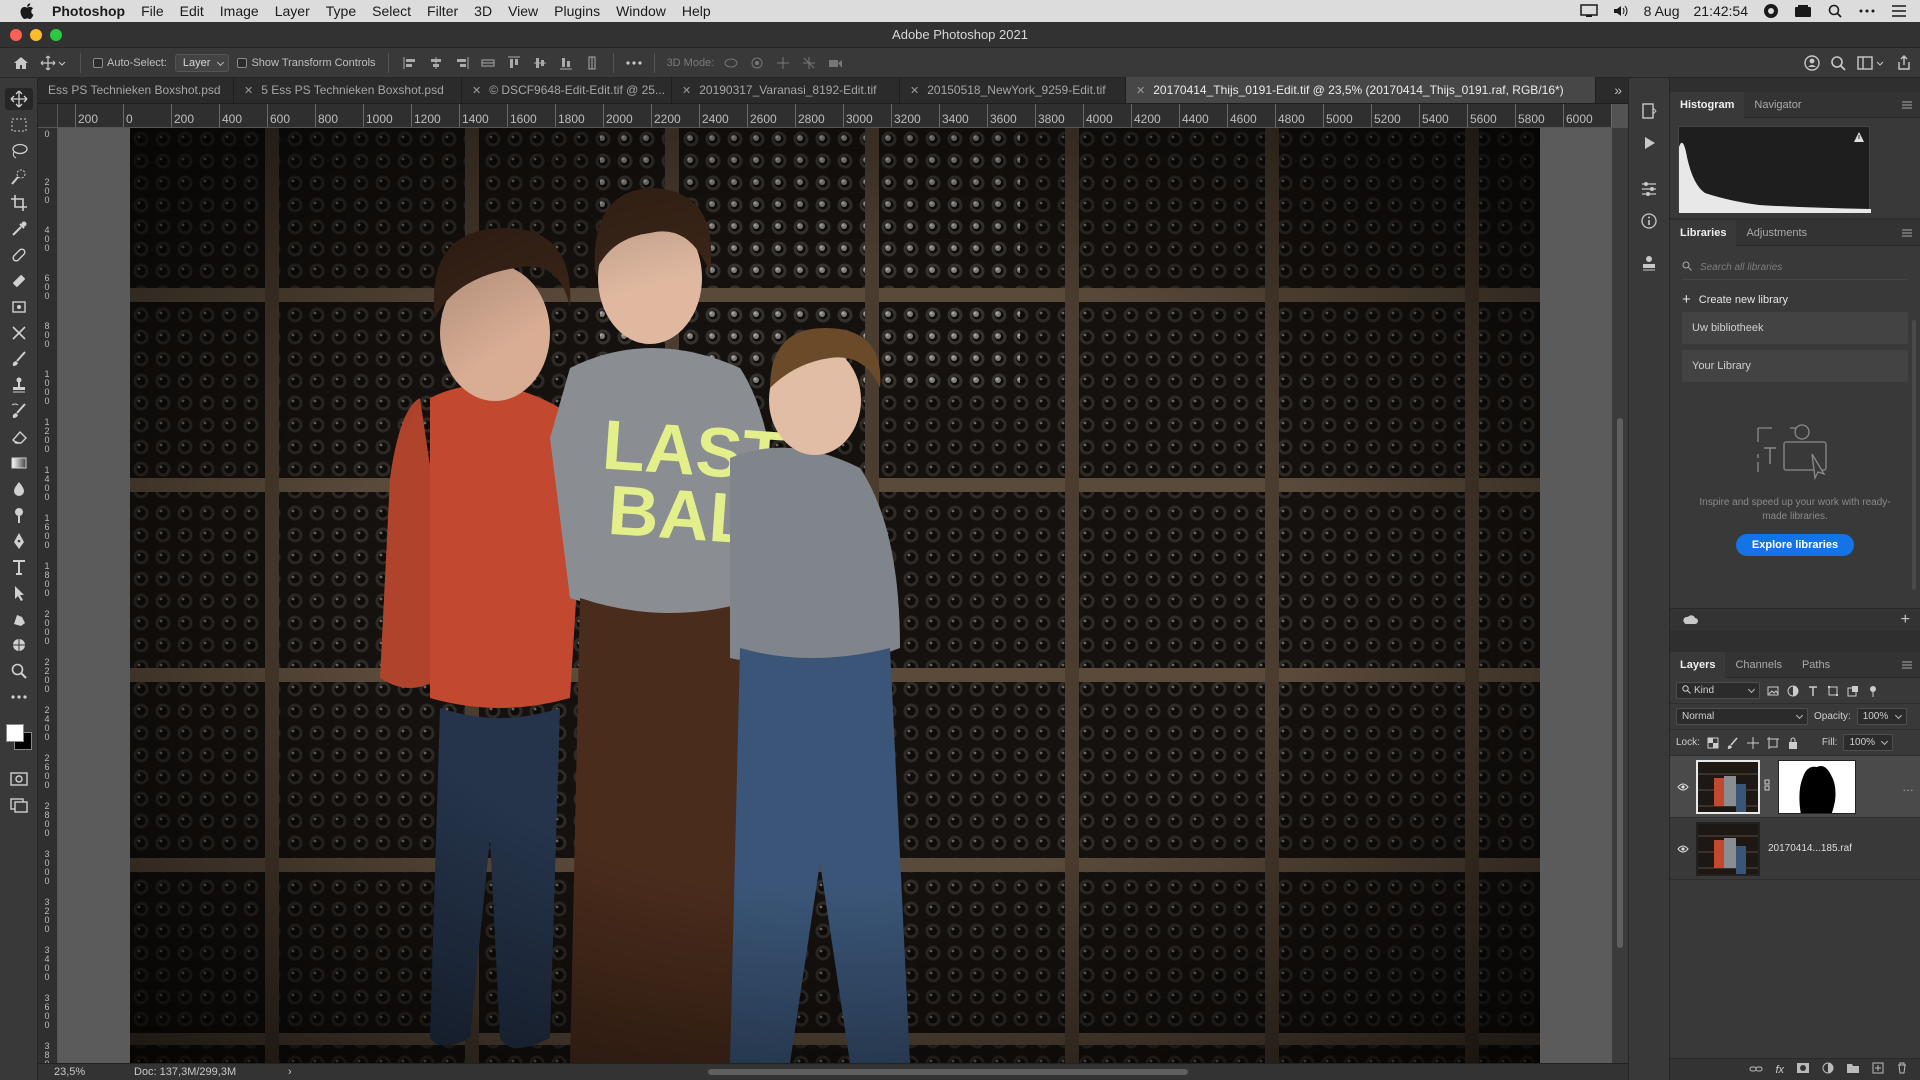 This screenshot has width=1920, height=1080. What do you see at coordinates (633, 63) in the screenshot?
I see `more-options-icon` at bounding box center [633, 63].